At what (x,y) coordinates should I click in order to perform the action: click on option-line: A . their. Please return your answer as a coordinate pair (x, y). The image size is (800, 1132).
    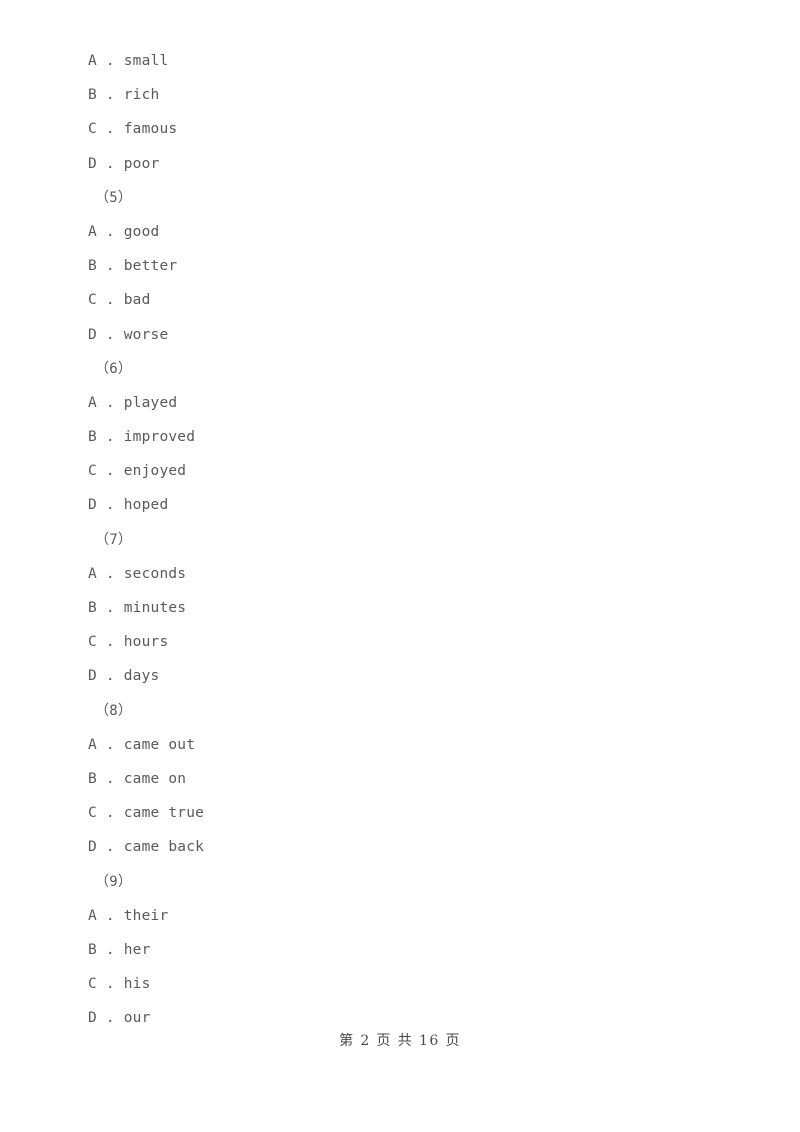
    Looking at the image, I should click on (128, 915).